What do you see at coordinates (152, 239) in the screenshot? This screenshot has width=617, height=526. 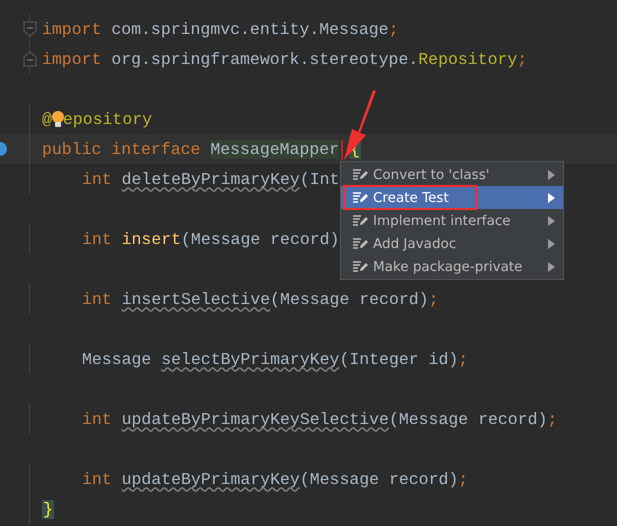 I see `method-name: insert` at bounding box center [152, 239].